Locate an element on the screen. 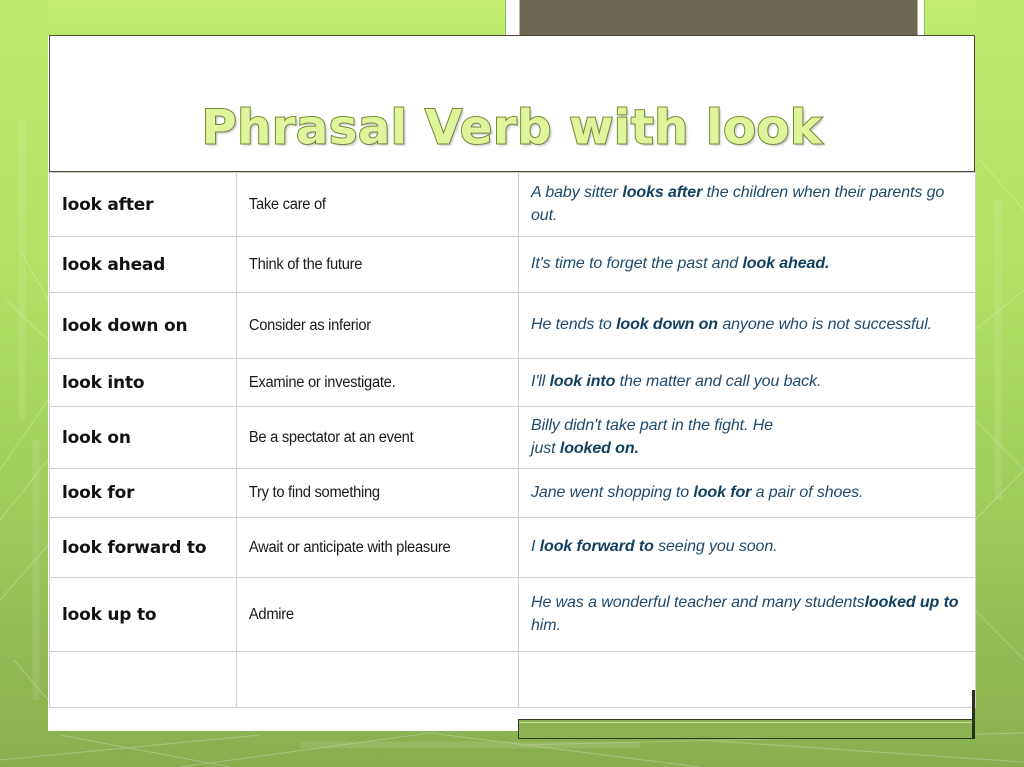 Image resolution: width=1024 pixels, height=767 pixels. example-phrasal-verb: look for is located at coordinates (722, 492).